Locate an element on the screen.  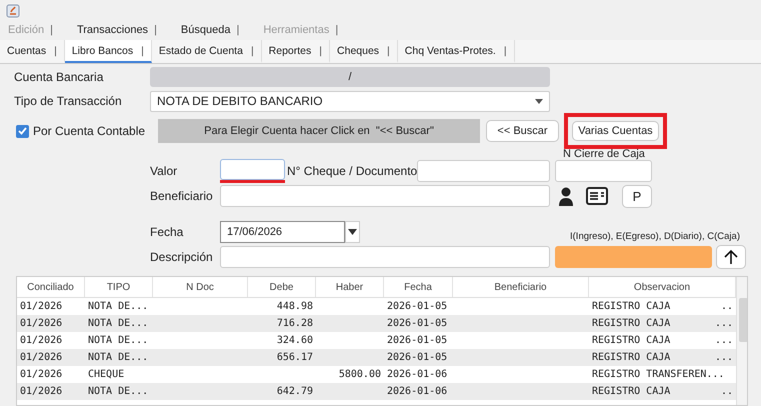
field-label: Cuenta Bancaria is located at coordinates (59, 77).